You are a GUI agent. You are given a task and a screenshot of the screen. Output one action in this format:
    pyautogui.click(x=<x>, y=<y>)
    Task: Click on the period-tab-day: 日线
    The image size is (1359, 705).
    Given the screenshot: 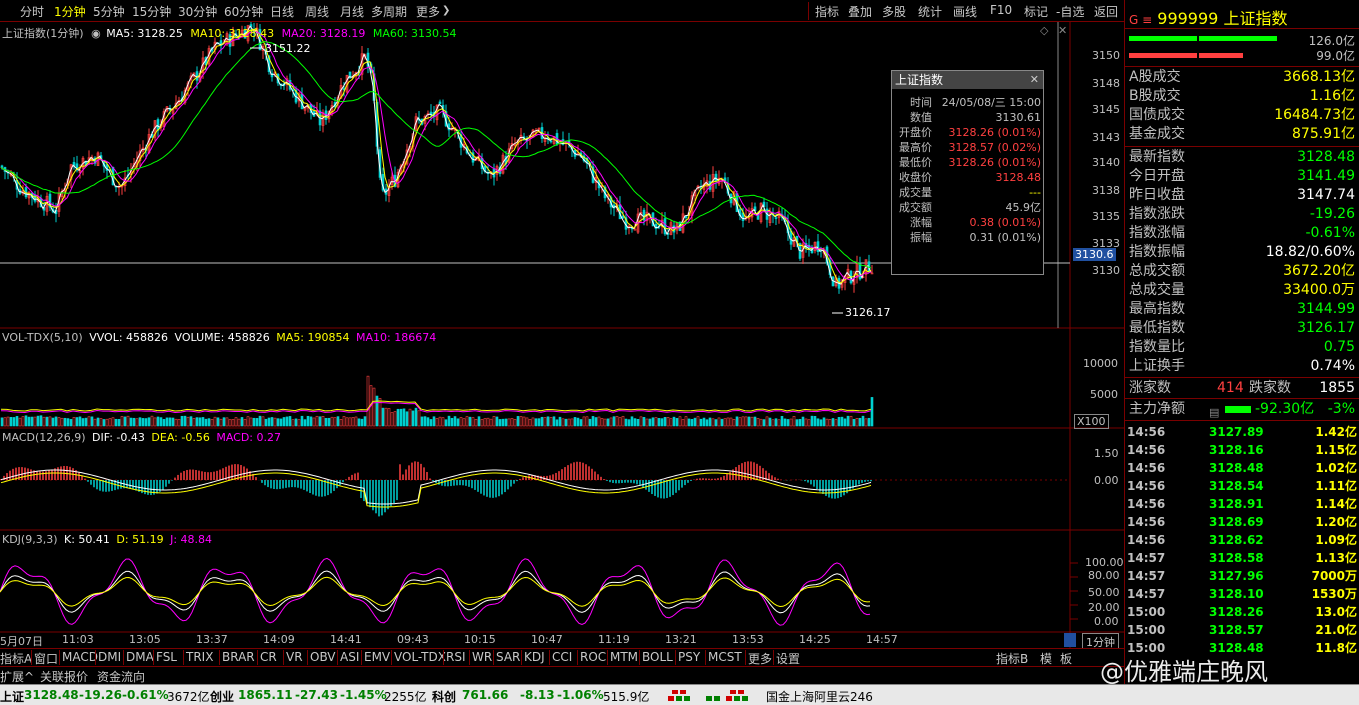 What is the action you would take?
    pyautogui.click(x=282, y=11)
    